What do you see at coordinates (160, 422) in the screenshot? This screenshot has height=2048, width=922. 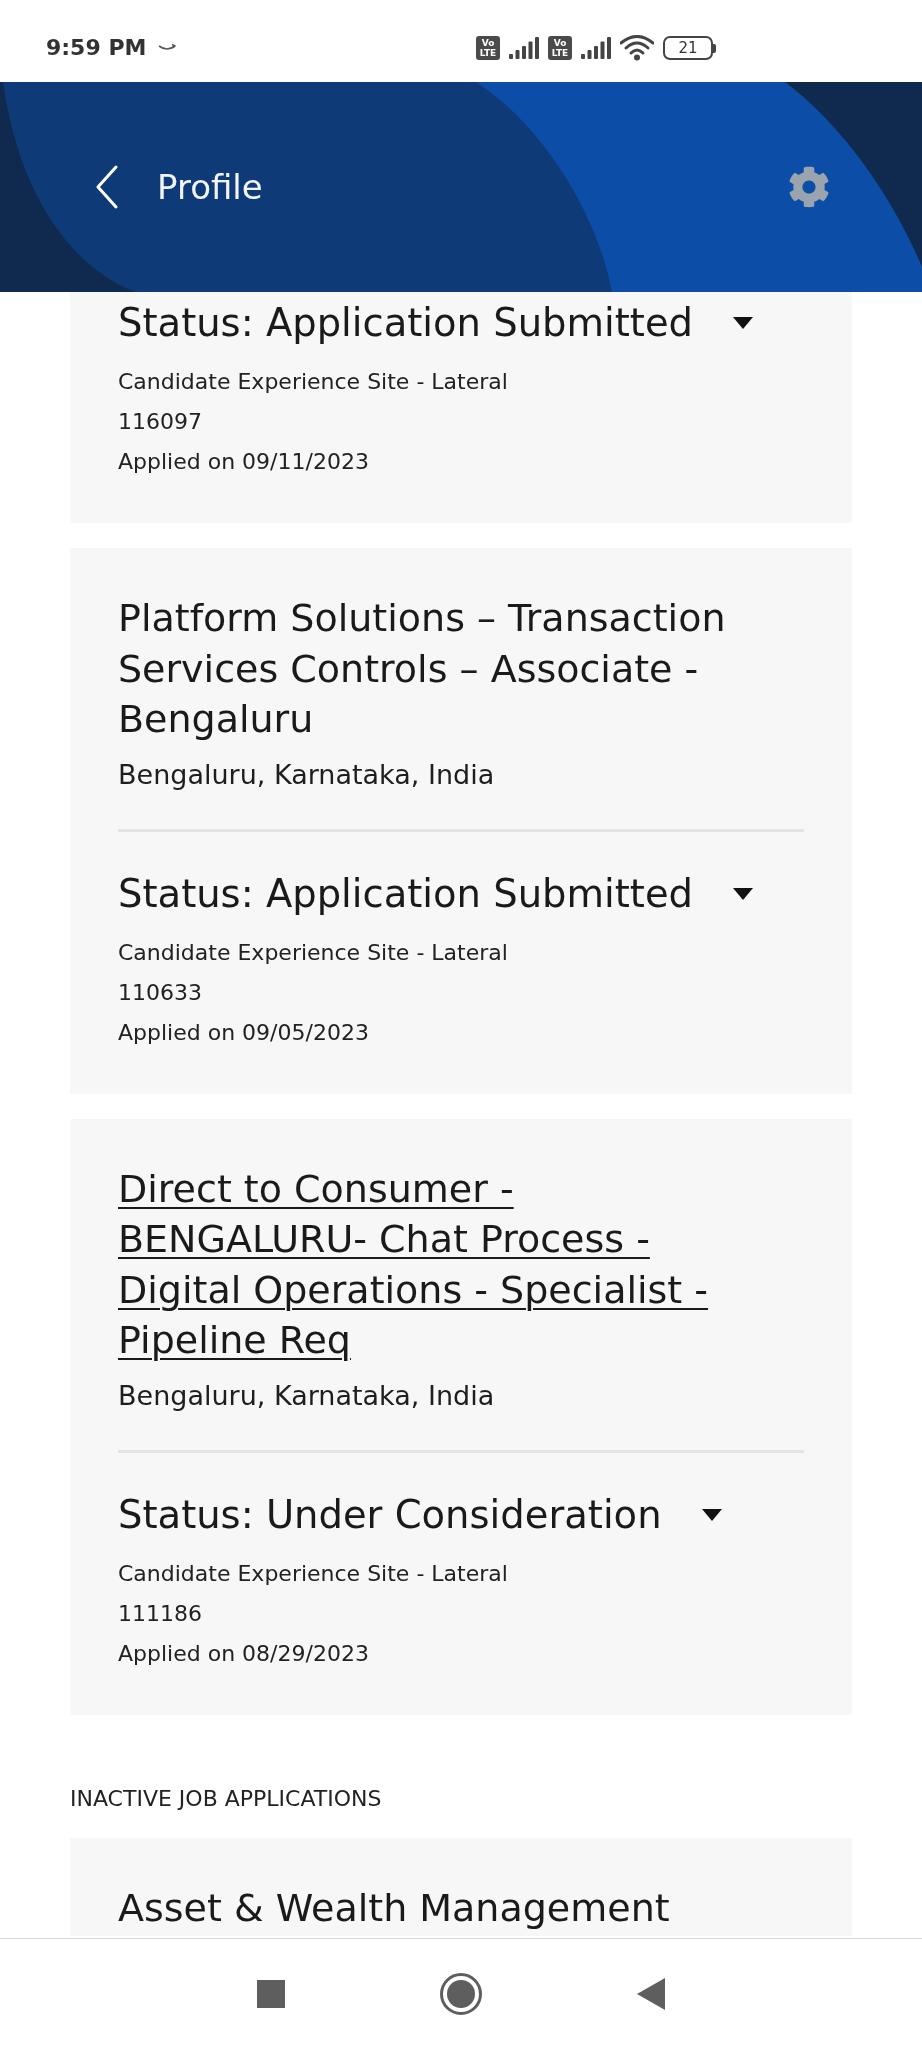 I see `requisition-number: 116097` at bounding box center [160, 422].